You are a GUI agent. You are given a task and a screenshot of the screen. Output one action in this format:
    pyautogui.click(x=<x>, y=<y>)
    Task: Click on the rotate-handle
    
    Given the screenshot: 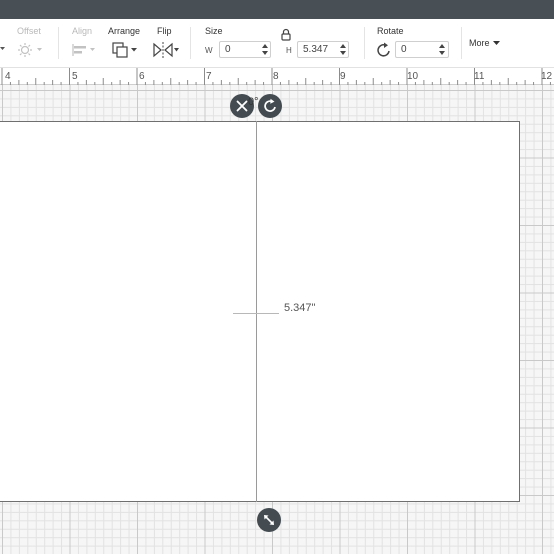 What is the action you would take?
    pyautogui.click(x=270, y=106)
    